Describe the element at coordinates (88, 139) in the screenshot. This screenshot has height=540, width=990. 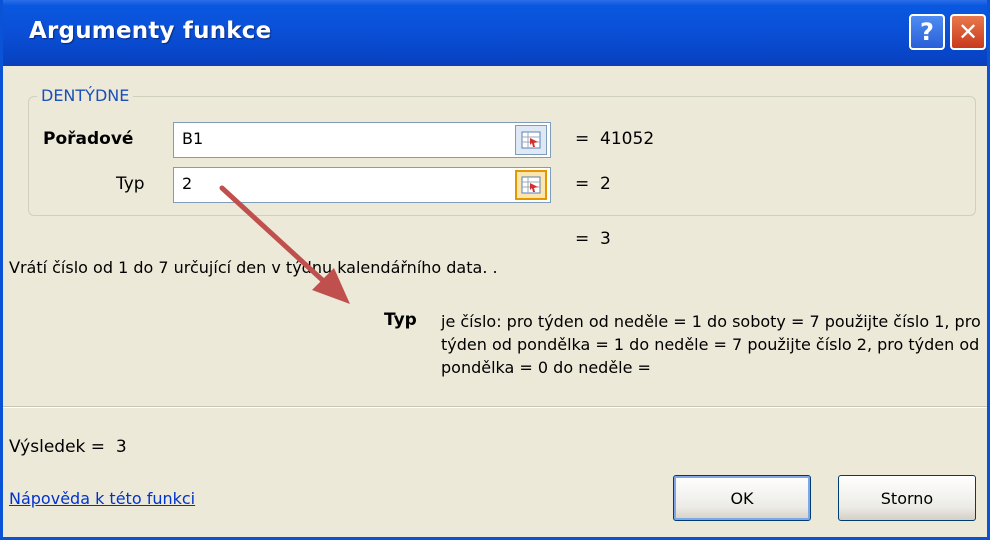
I see `arg-label-poradove: Pořadové` at that location.